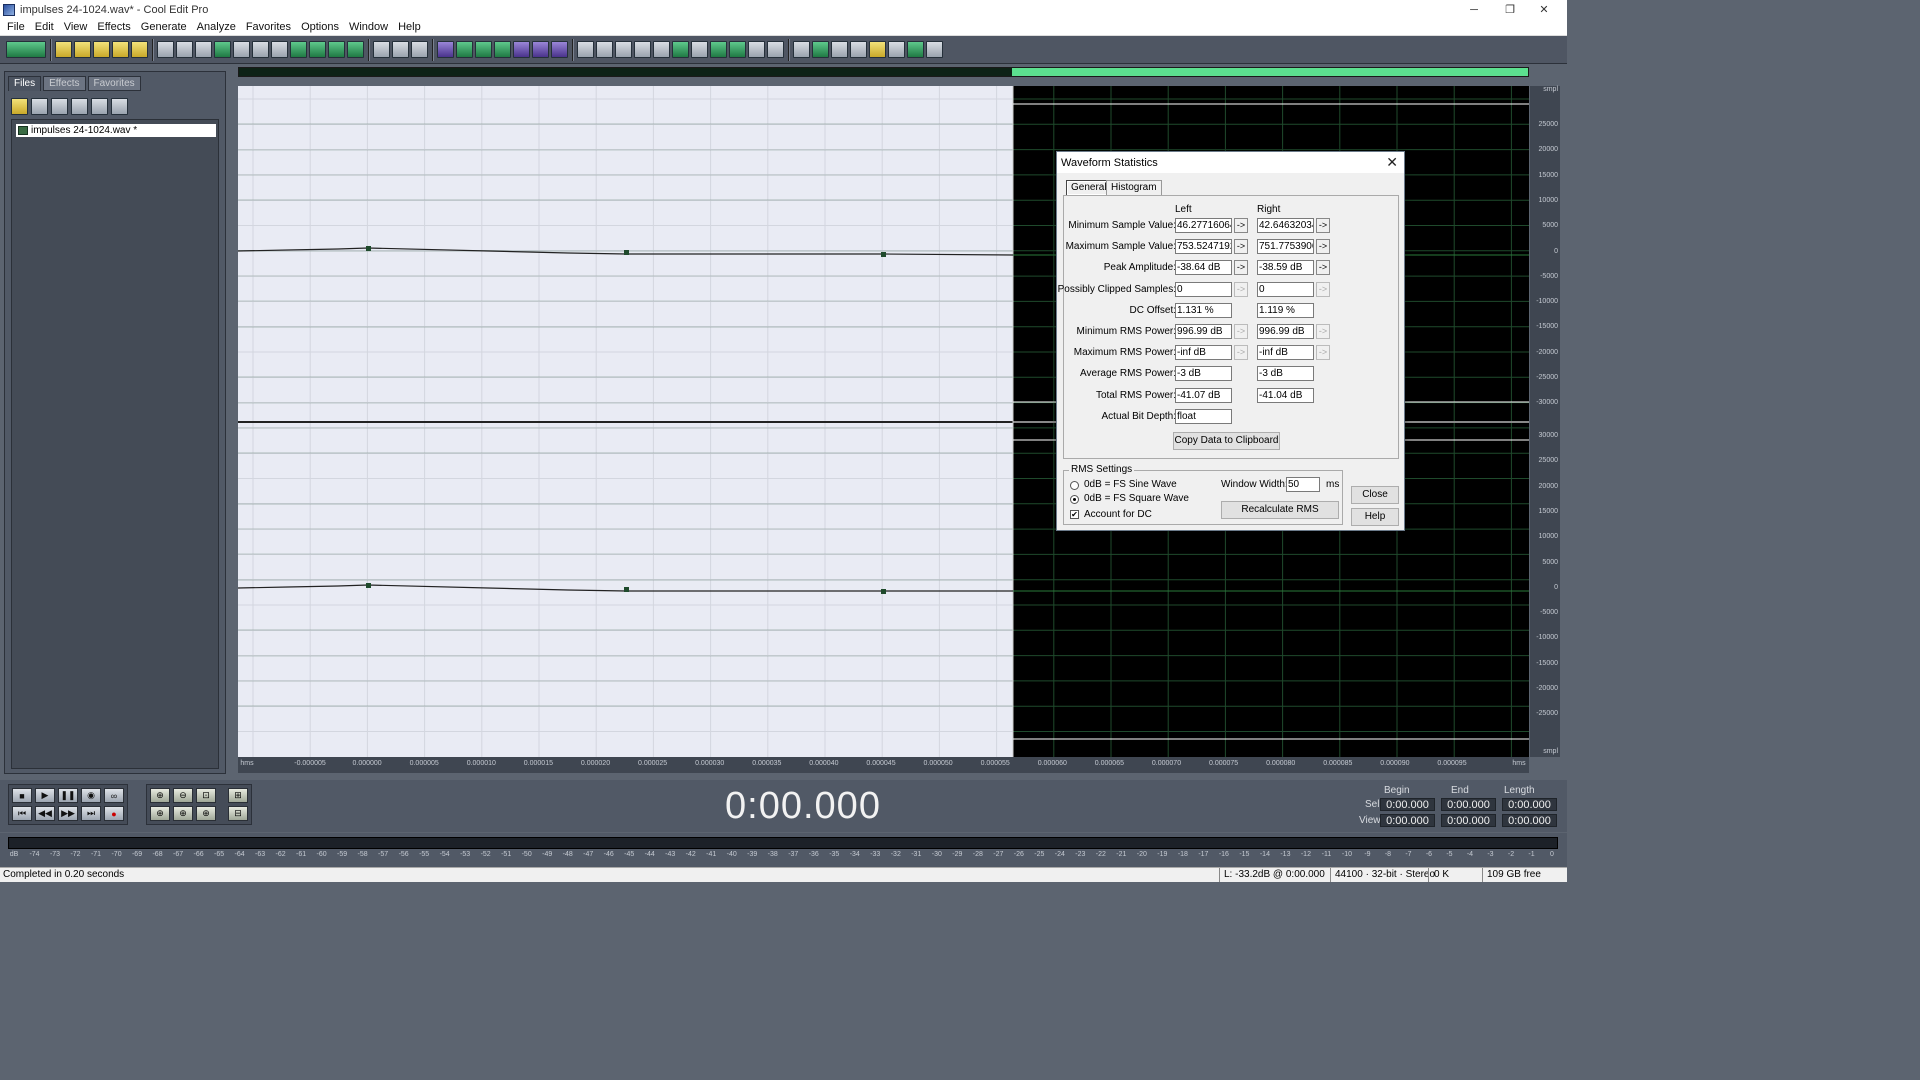 Image resolution: width=1920 pixels, height=1080 pixels. What do you see at coordinates (116, 130) in the screenshot?
I see `file-item: impulses 24-1024.wav *` at bounding box center [116, 130].